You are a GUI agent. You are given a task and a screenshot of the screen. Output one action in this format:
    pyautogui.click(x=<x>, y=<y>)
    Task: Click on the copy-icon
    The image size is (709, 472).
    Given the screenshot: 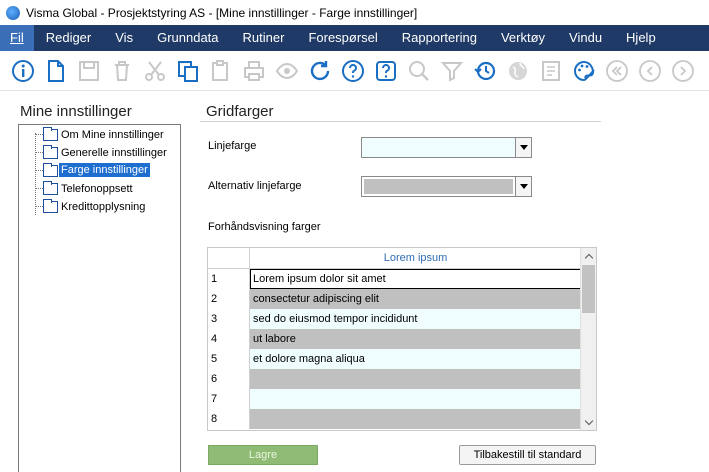 What is the action you would take?
    pyautogui.click(x=188, y=71)
    